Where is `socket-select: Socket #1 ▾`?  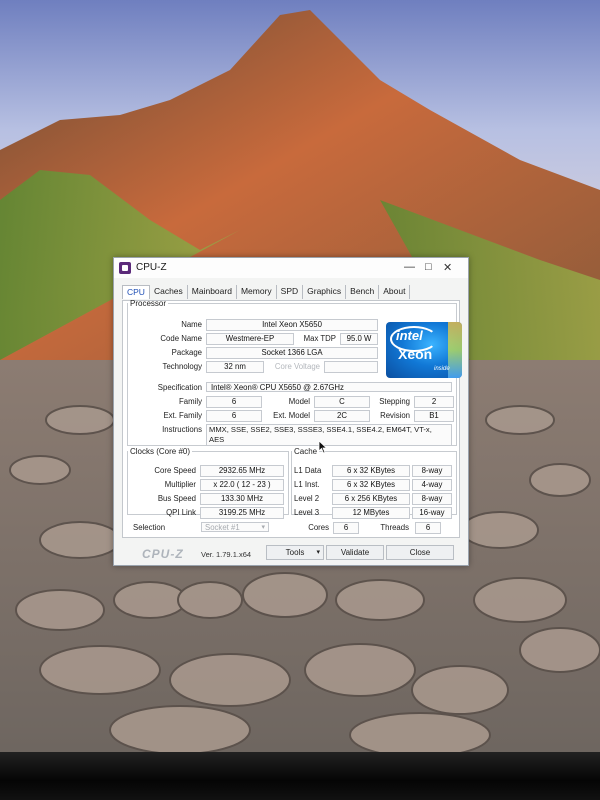
socket-select: Socket #1 ▾ is located at coordinates (235, 527).